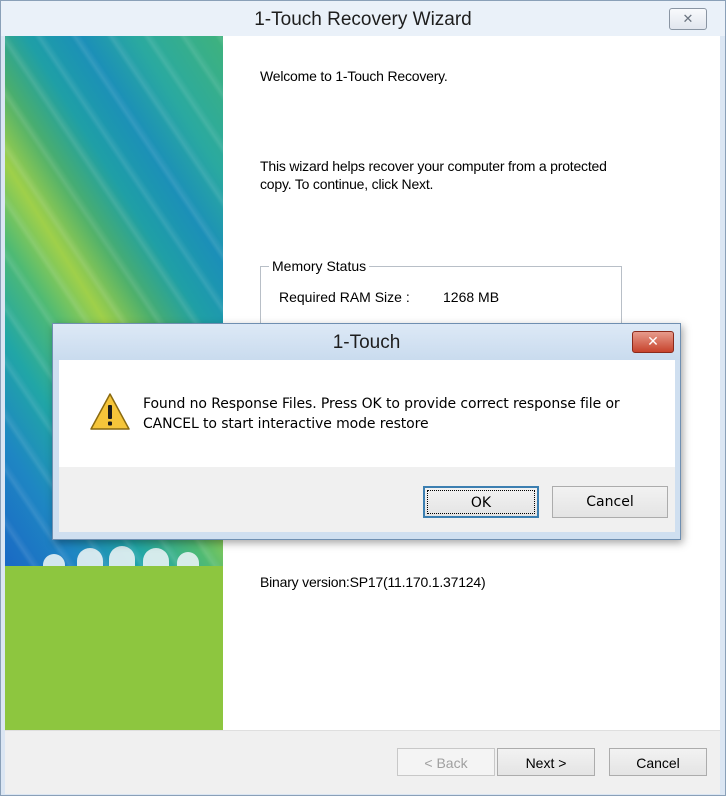 The image size is (726, 796). Describe the element at coordinates (347, 184) in the screenshot. I see `help-text-line-2: copy. To continue, click Next.` at that location.